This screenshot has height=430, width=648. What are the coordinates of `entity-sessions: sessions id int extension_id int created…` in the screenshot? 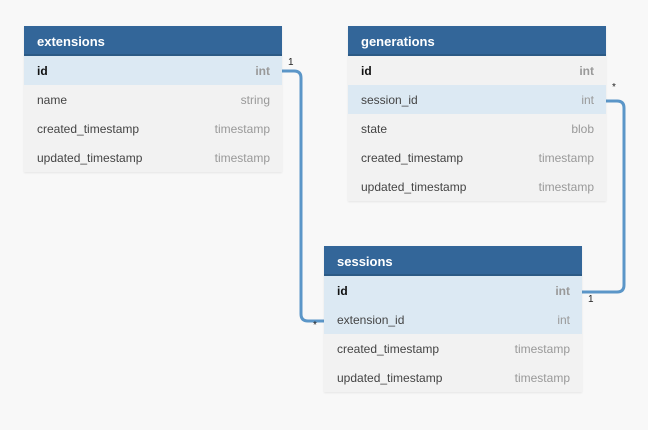 It's located at (453, 319).